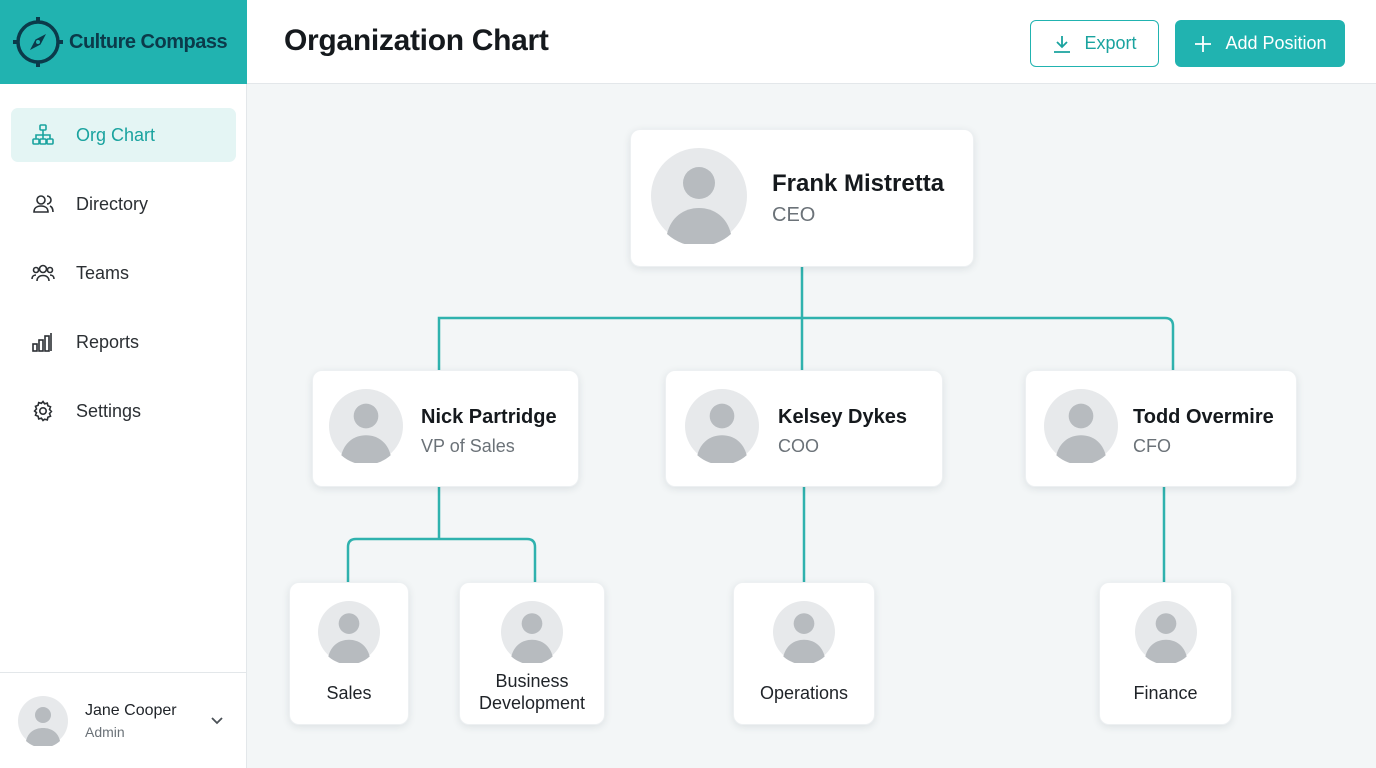  What do you see at coordinates (123, 720) in the screenshot?
I see `current-user: Jane Cooper Admin` at bounding box center [123, 720].